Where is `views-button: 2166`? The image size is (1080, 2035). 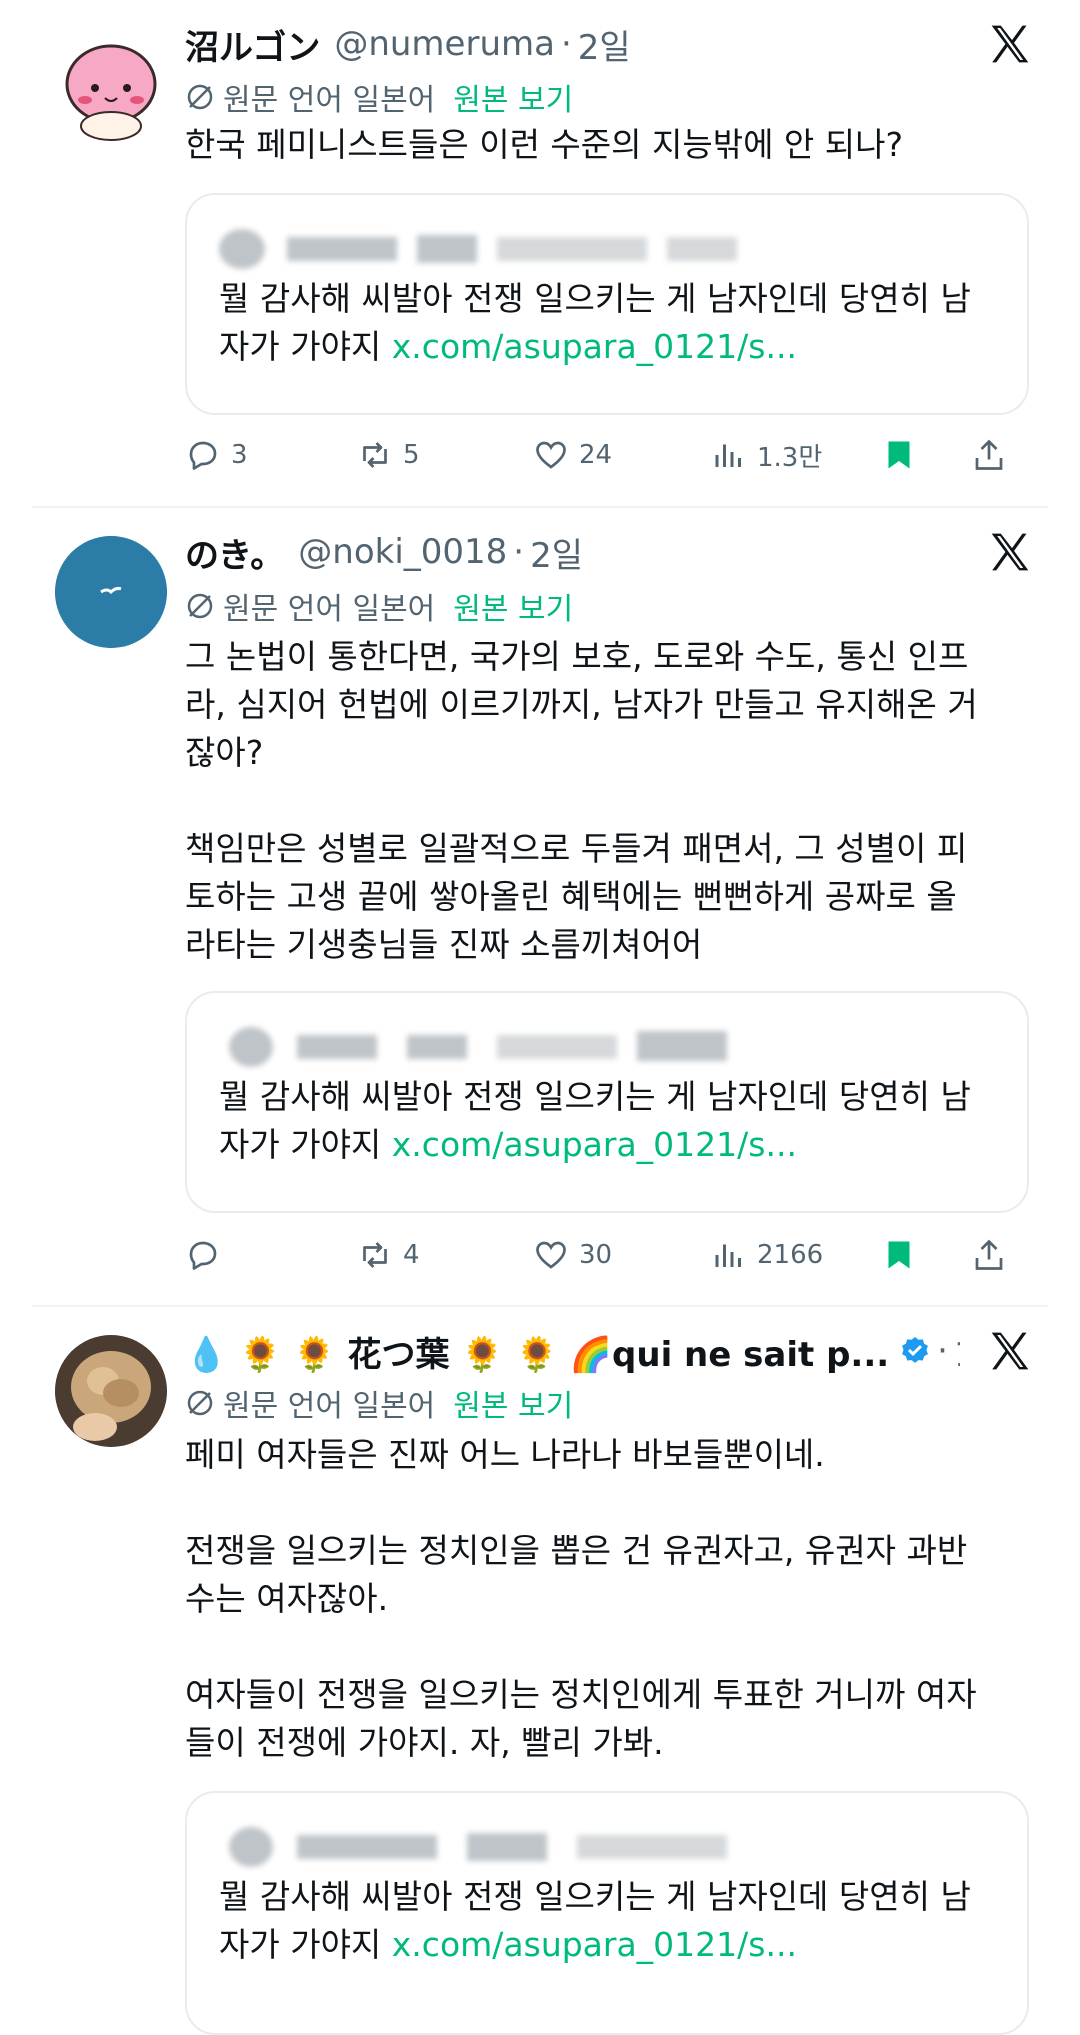
views-button: 2166 is located at coordinates (767, 1255).